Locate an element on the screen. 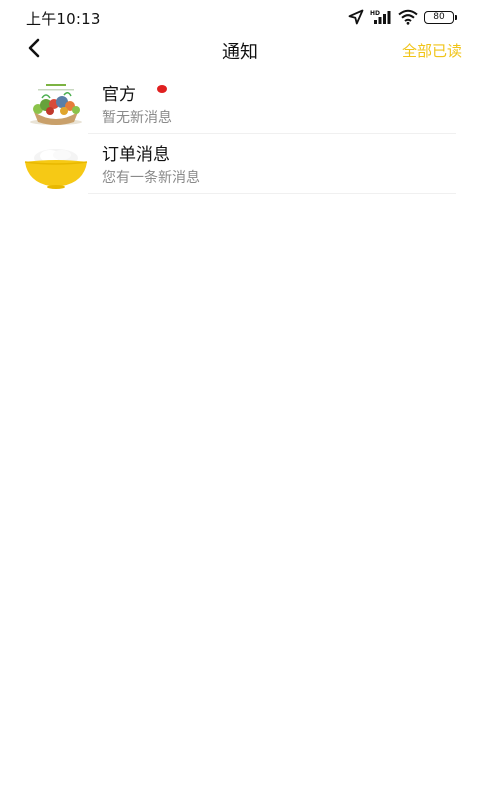 This screenshot has width=480, height=800. message-title: 订单消息 is located at coordinates (136, 155).